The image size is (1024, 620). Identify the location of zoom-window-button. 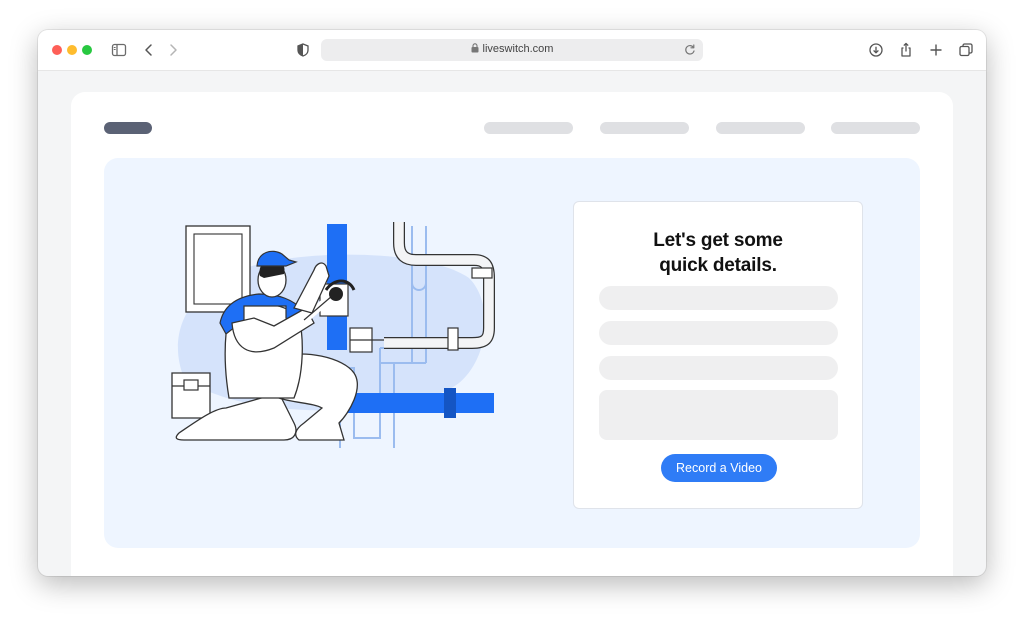
(87, 50).